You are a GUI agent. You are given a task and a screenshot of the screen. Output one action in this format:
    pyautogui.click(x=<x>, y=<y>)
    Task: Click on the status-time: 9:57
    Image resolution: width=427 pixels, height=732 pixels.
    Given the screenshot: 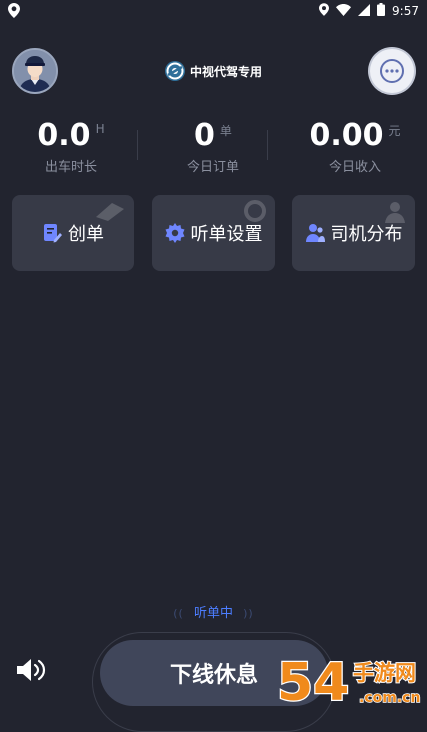 What is the action you would take?
    pyautogui.click(x=405, y=11)
    